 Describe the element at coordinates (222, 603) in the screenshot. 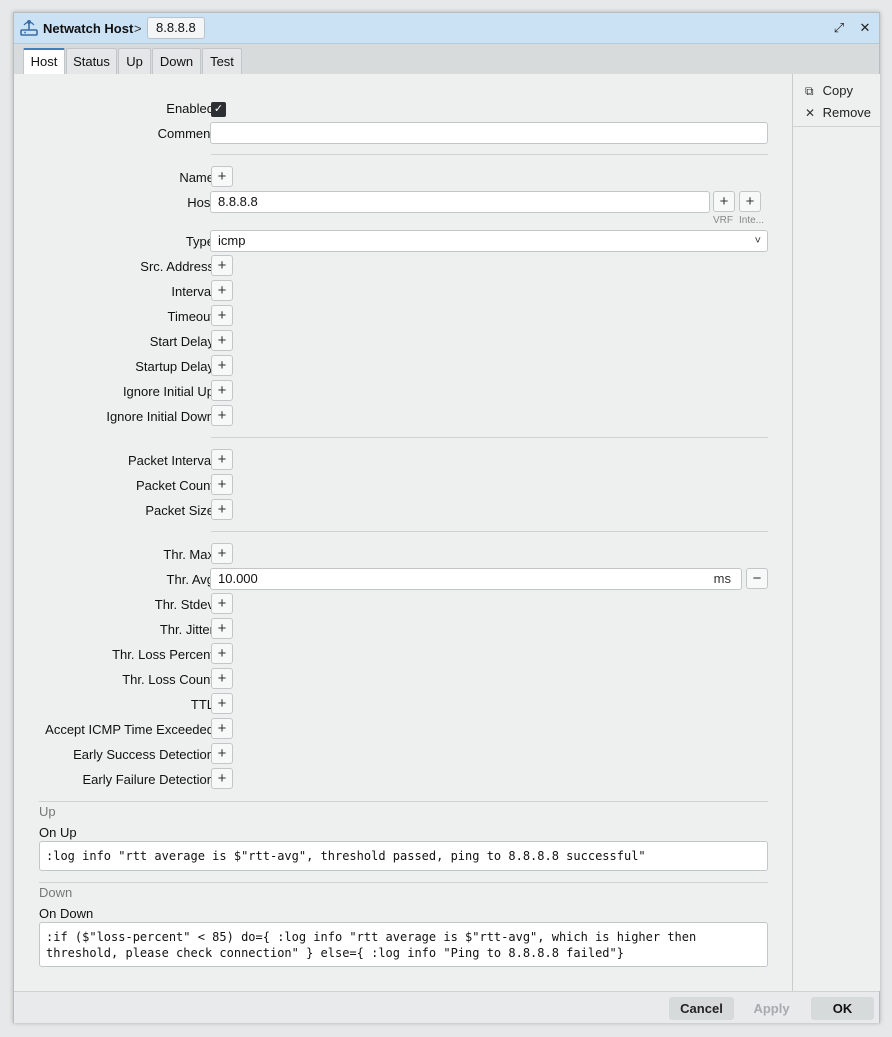

I see `thr-stdev-add-button: +` at that location.